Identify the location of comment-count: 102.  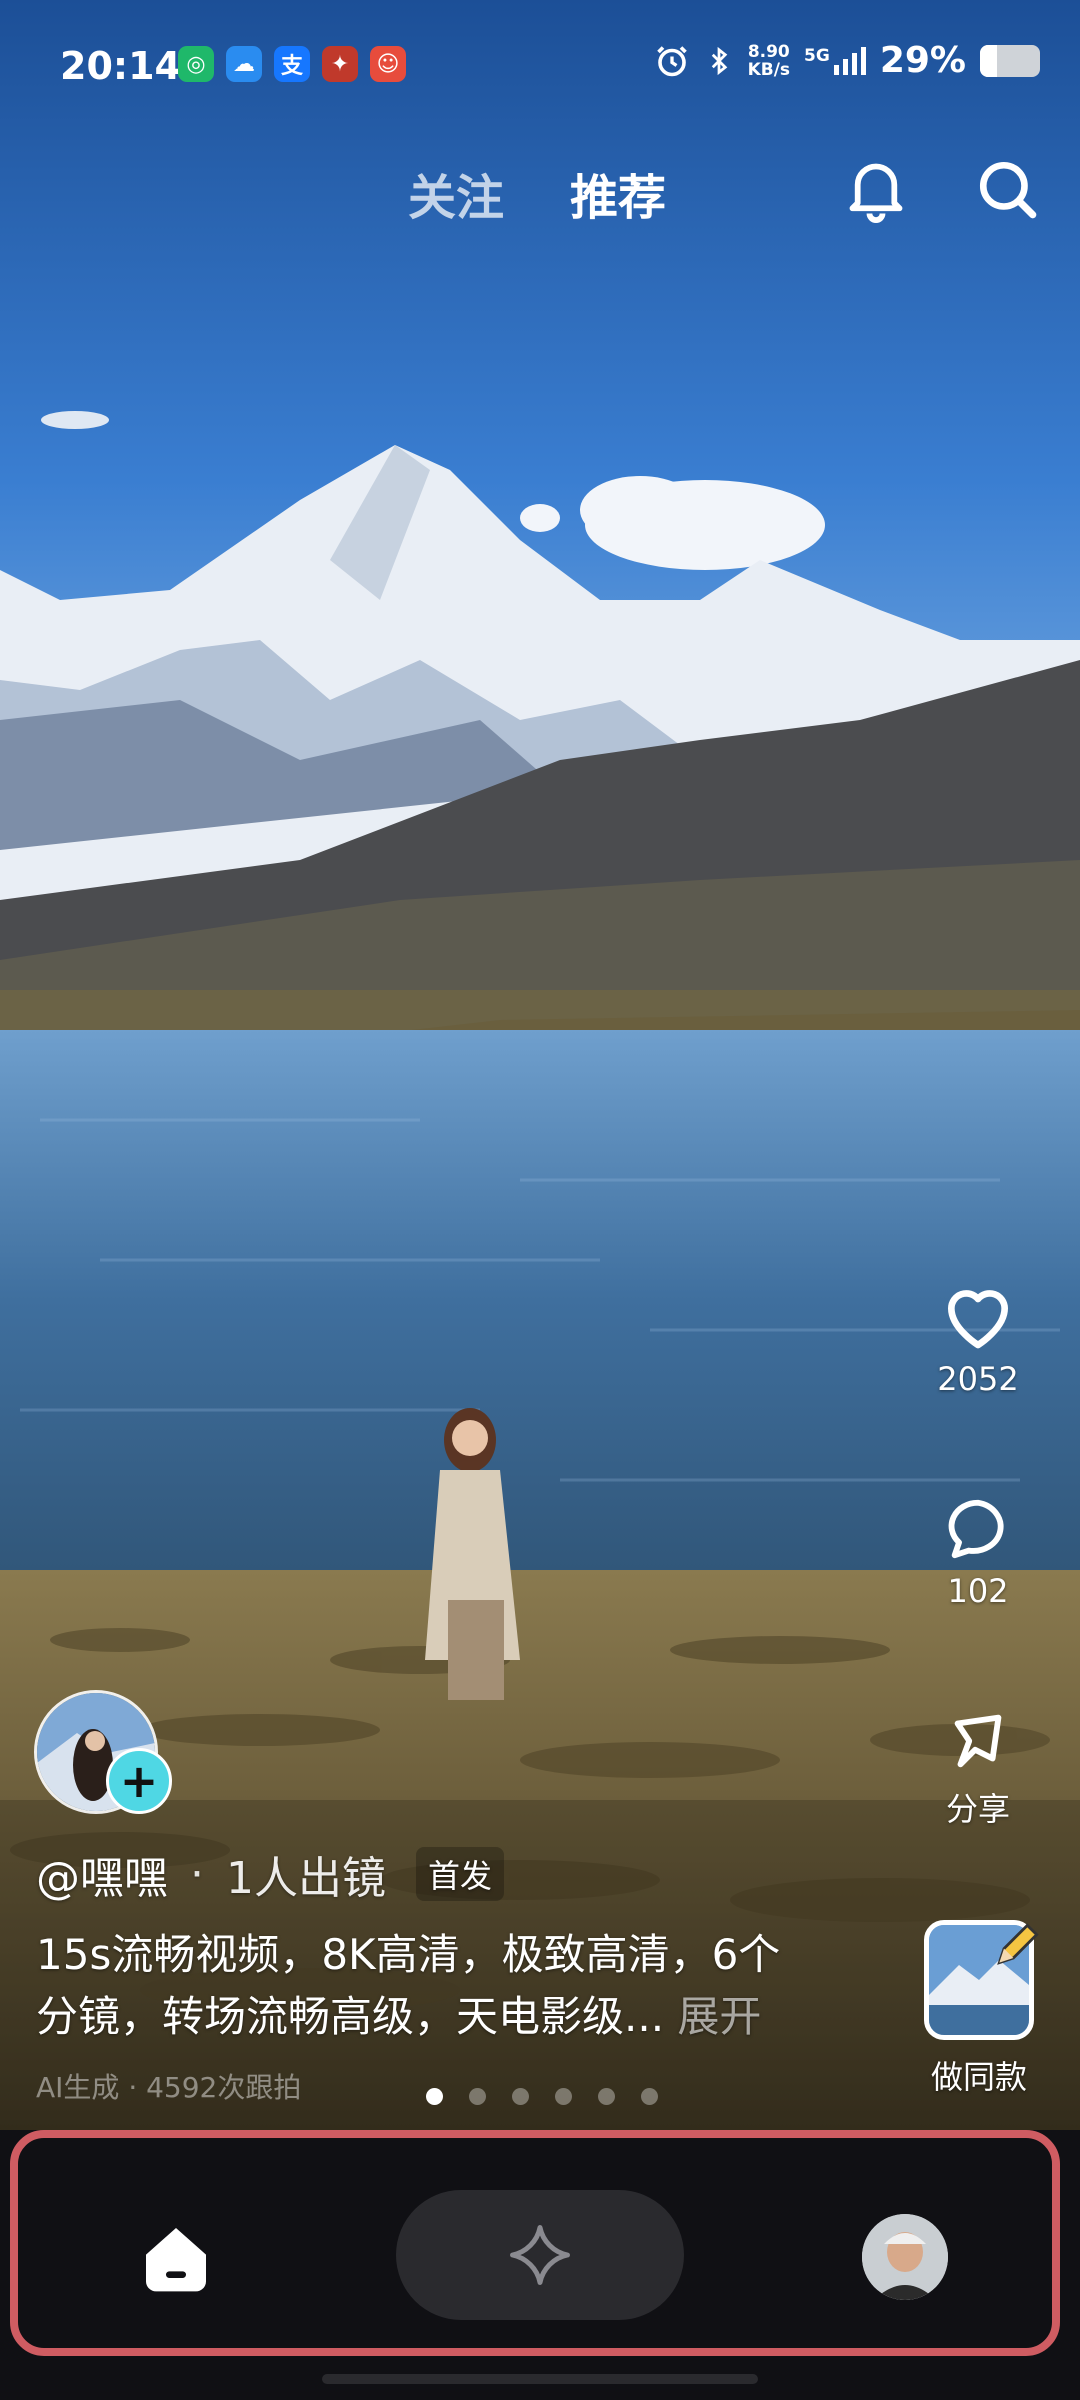
(978, 1591).